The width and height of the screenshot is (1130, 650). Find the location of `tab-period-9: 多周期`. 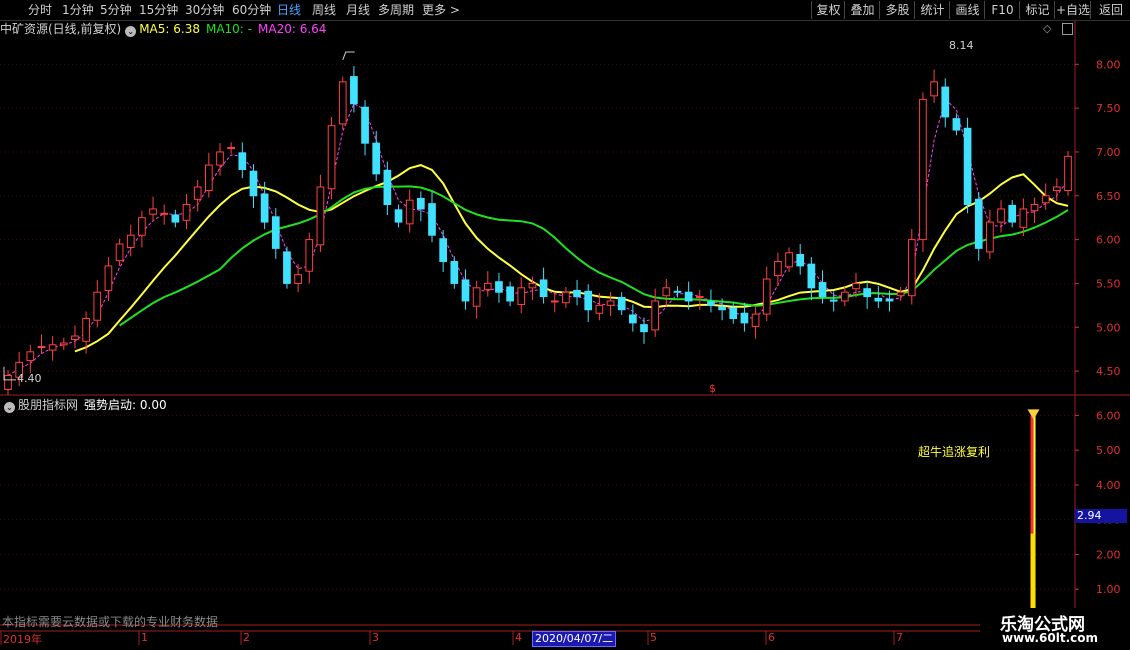

tab-period-9: 多周期 is located at coordinates (396, 10).